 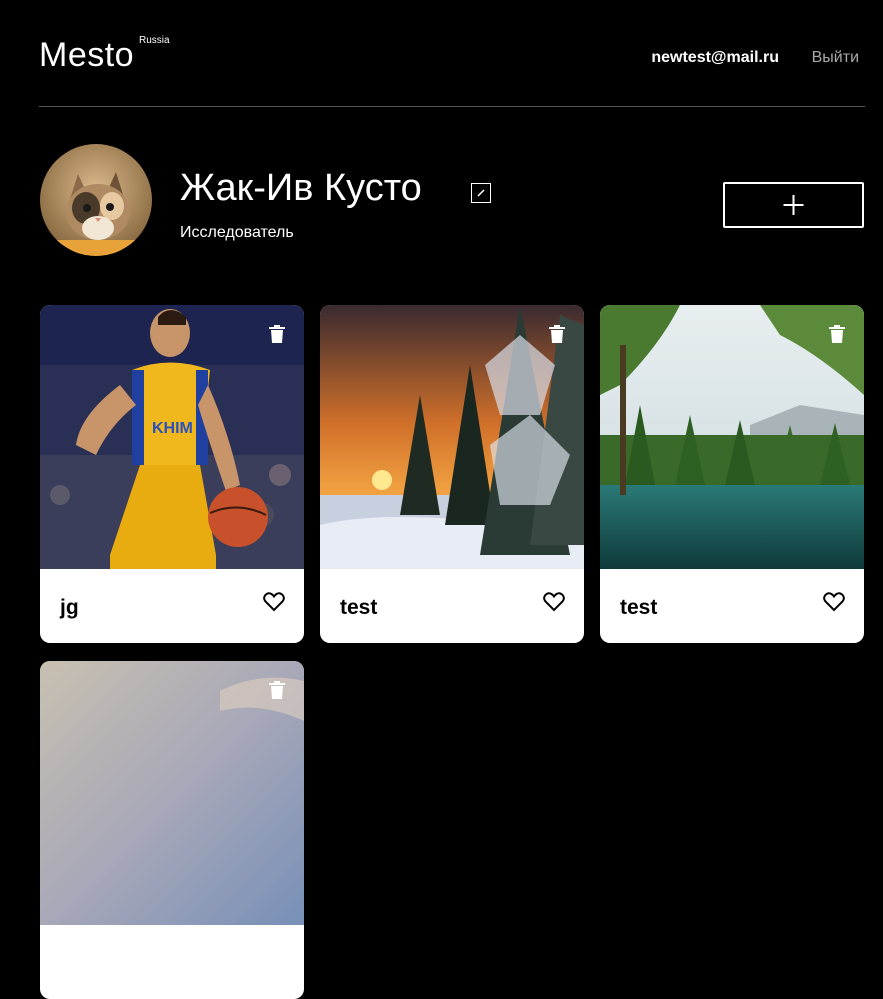 I want to click on edit-icon, so click(x=481, y=193).